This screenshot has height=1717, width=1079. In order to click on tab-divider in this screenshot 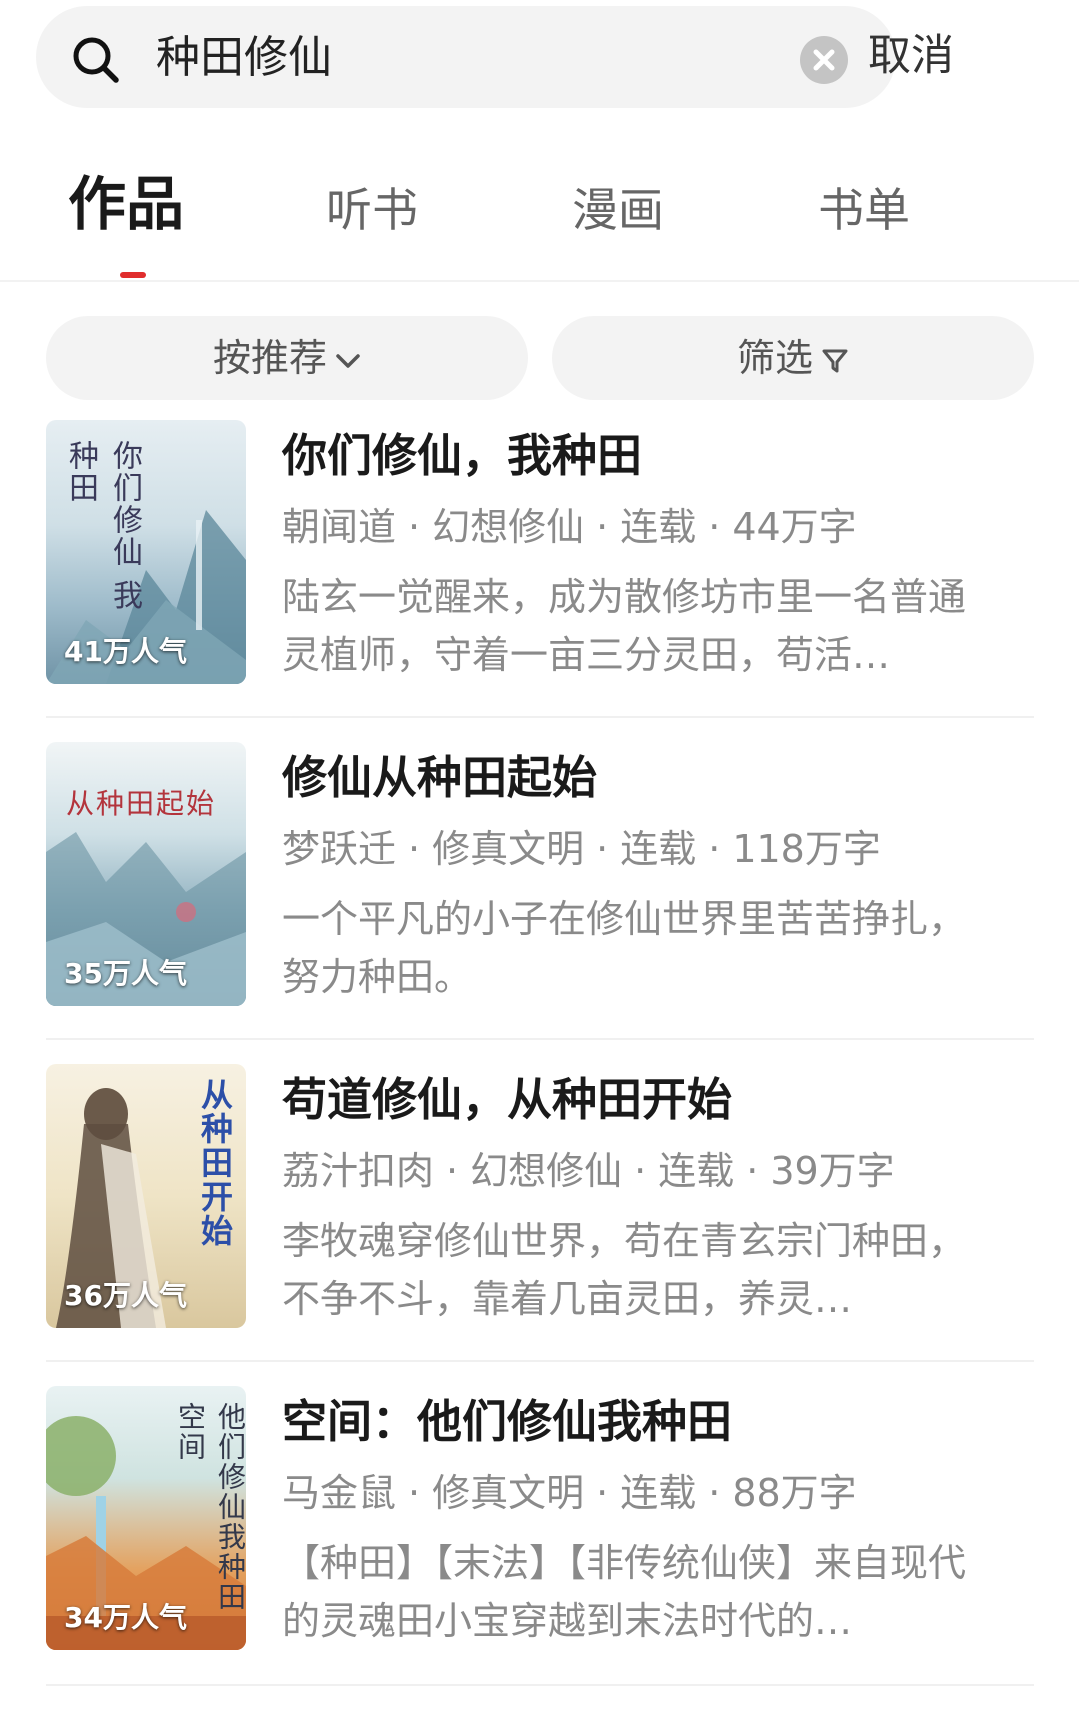, I will do `click(539, 281)`.